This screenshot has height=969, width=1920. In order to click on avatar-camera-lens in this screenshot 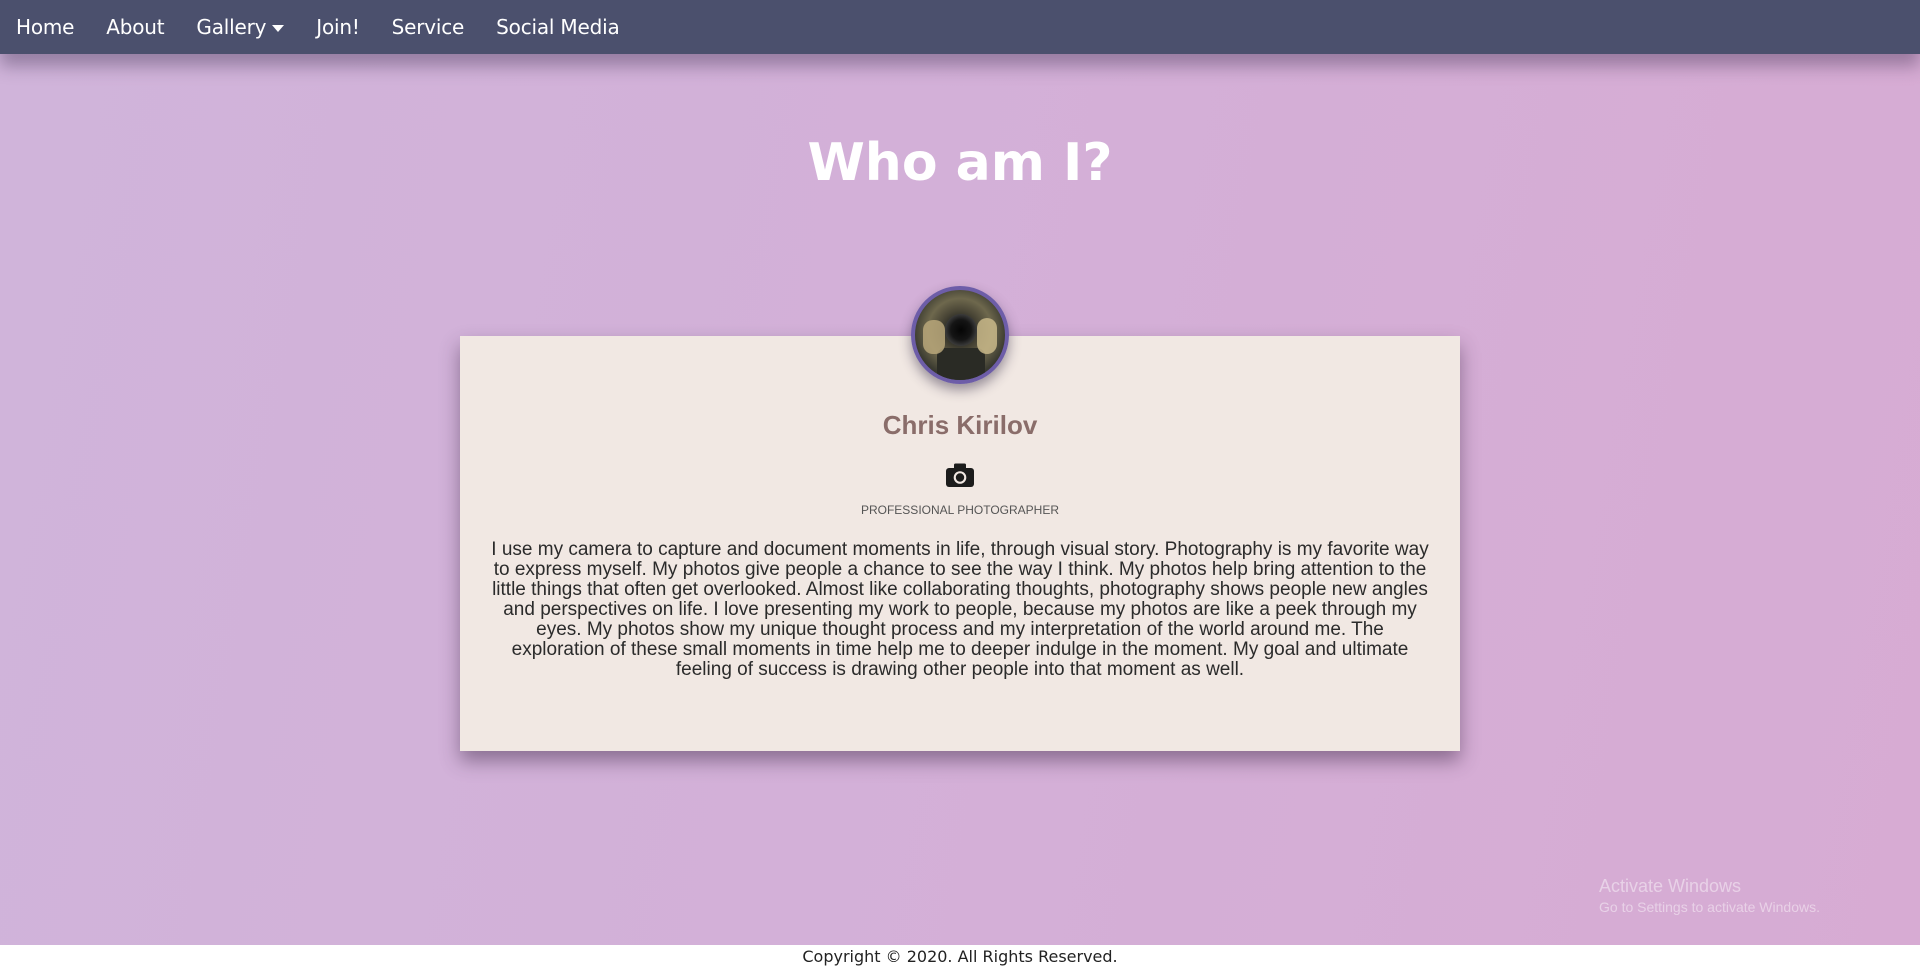, I will do `click(961, 330)`.